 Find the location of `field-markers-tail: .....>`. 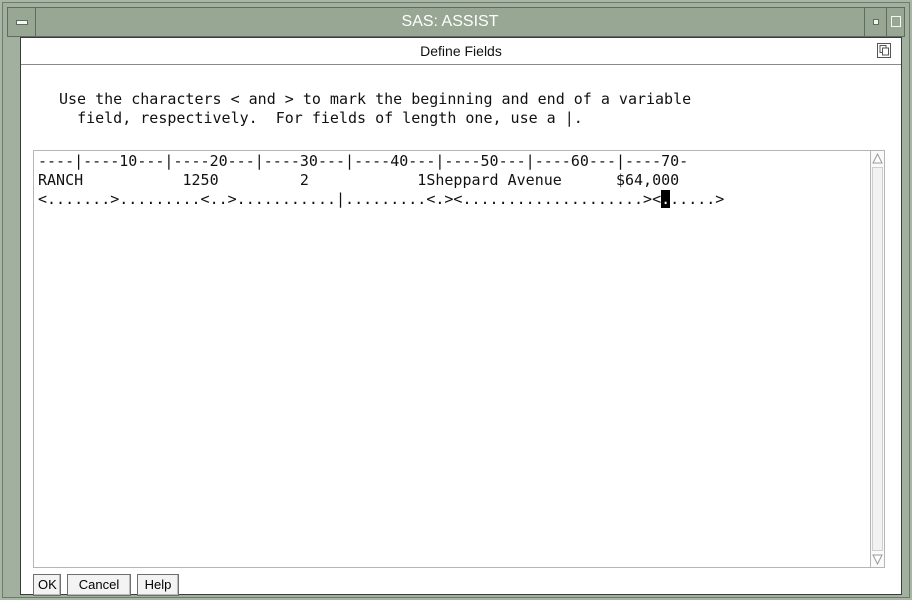

field-markers-tail: .....> is located at coordinates (697, 199).